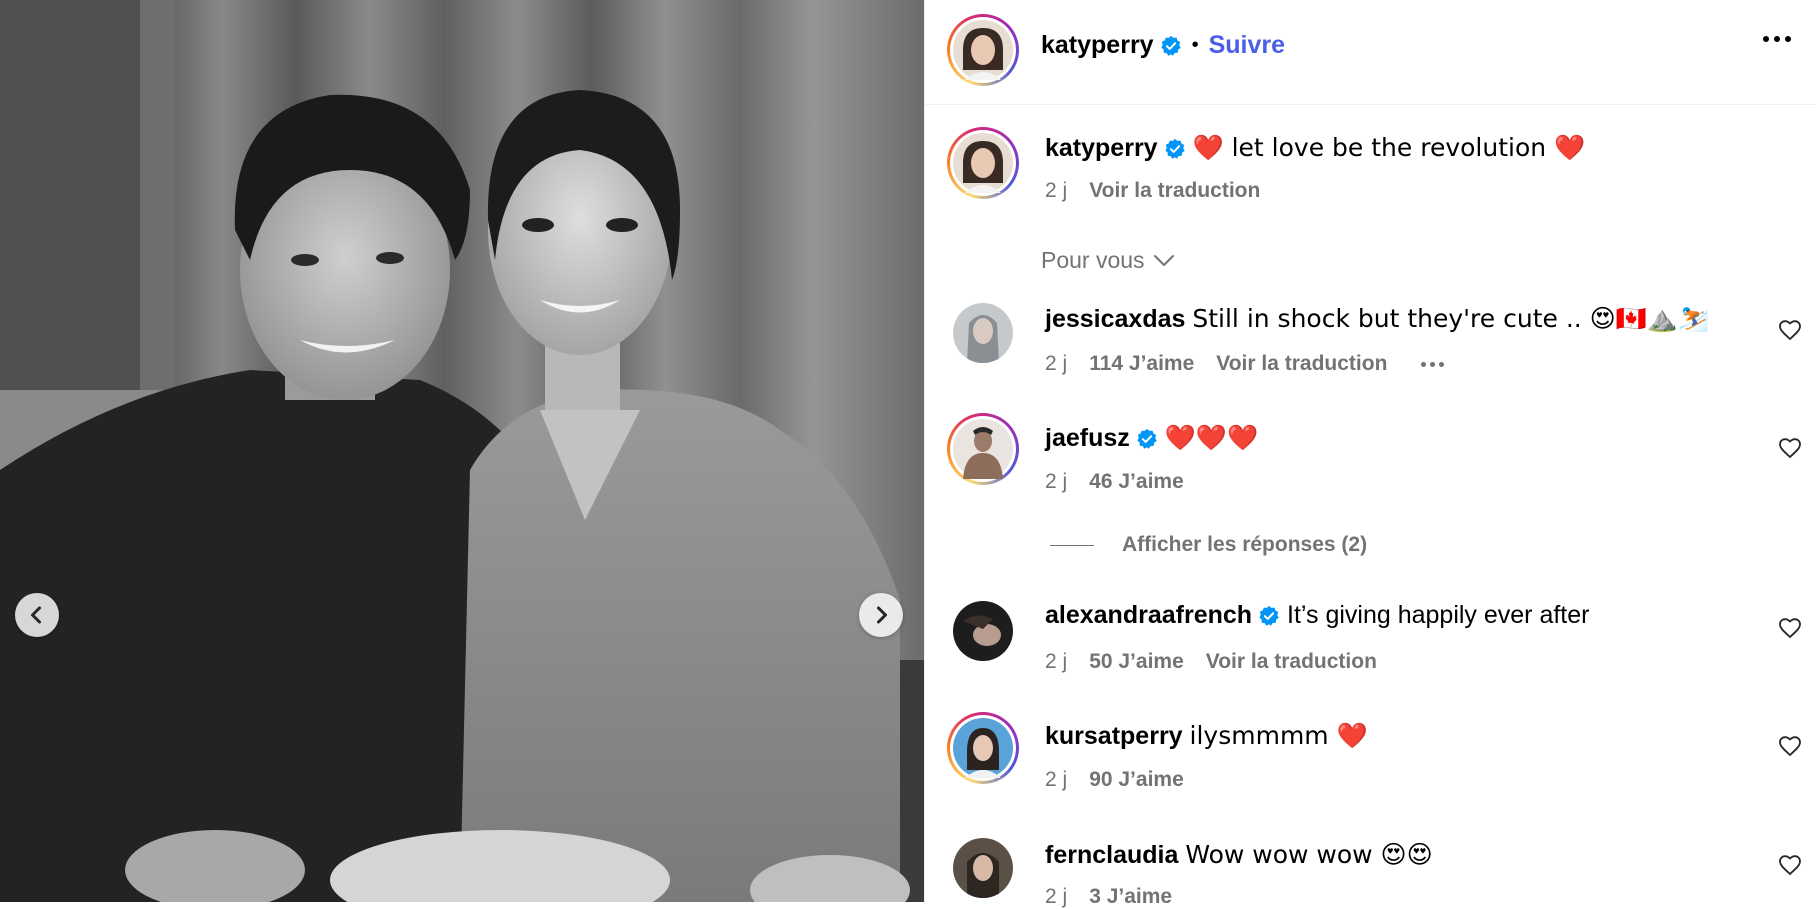 This screenshot has height=909, width=1816. I want to click on show-replies-label: Afficher les réponses (2), so click(1245, 544).